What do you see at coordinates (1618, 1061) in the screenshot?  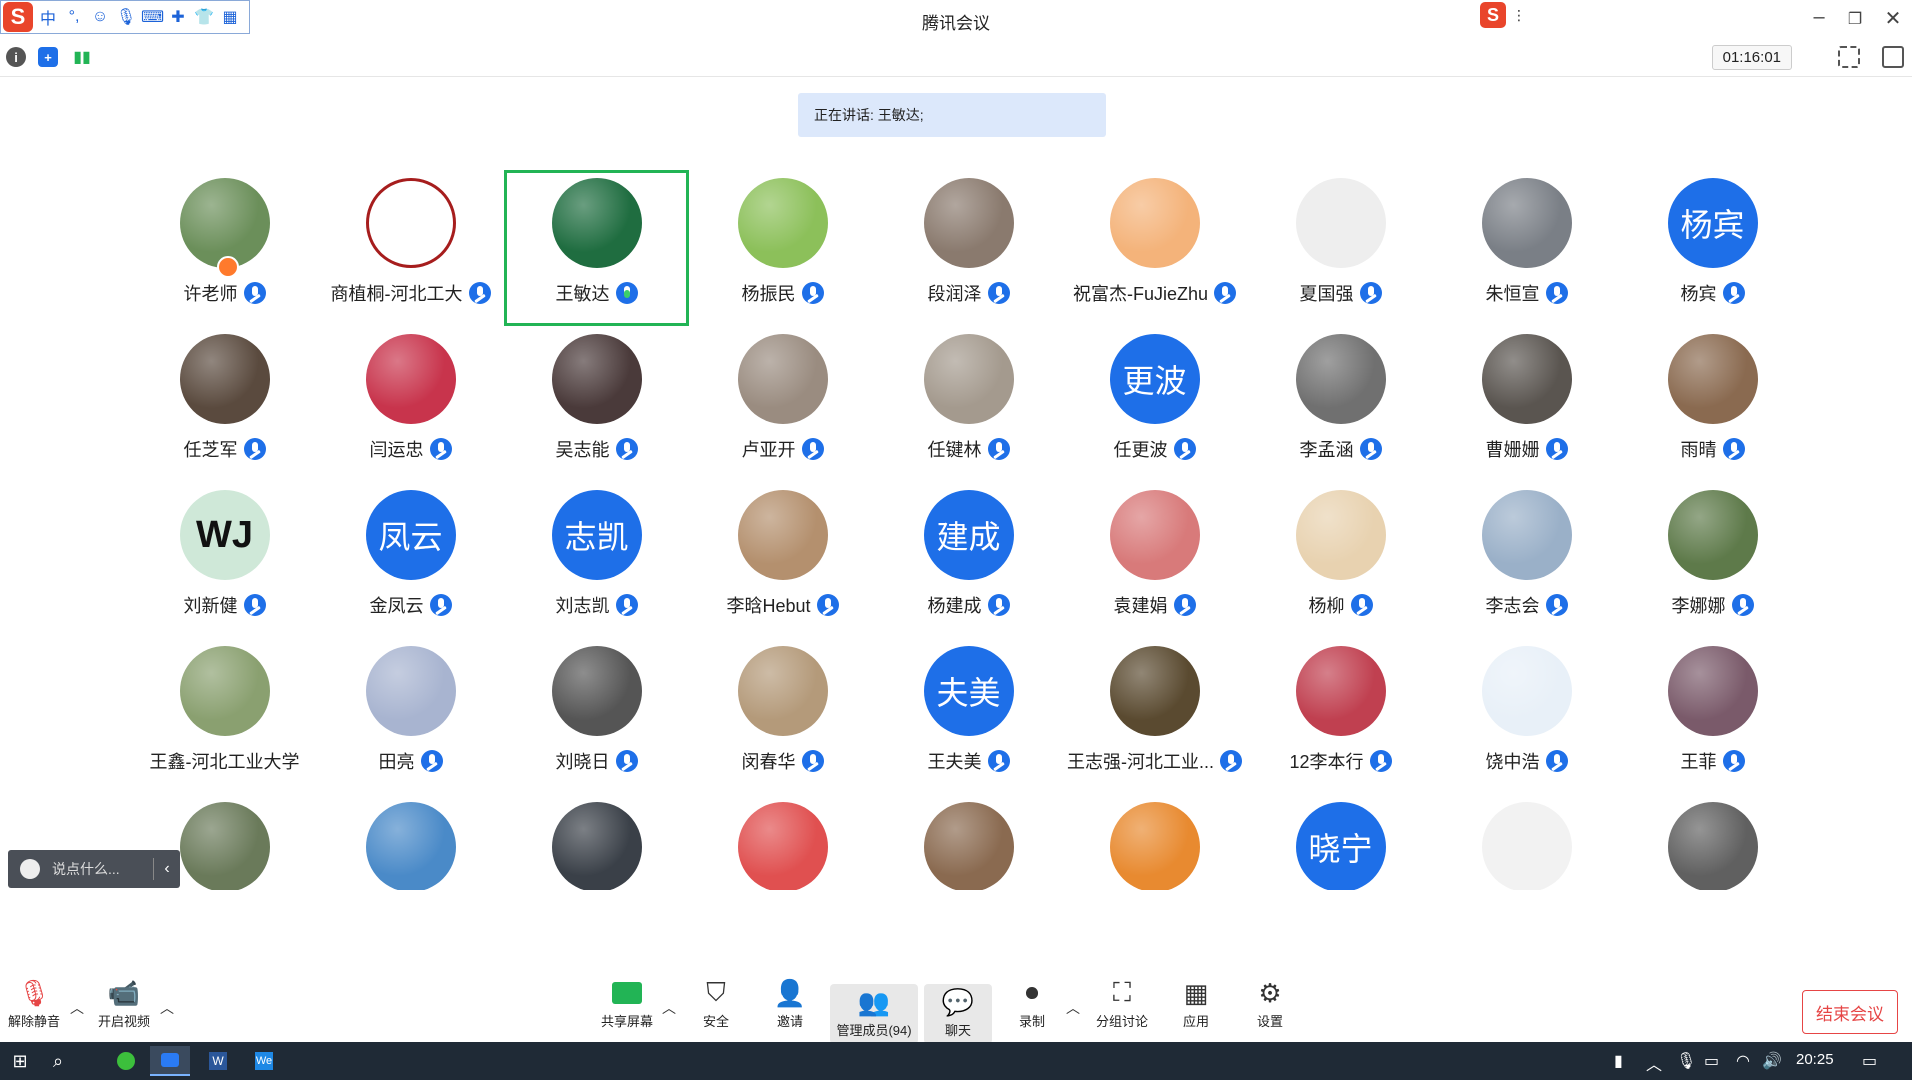 I see `battery-tray-icon: ▮` at bounding box center [1618, 1061].